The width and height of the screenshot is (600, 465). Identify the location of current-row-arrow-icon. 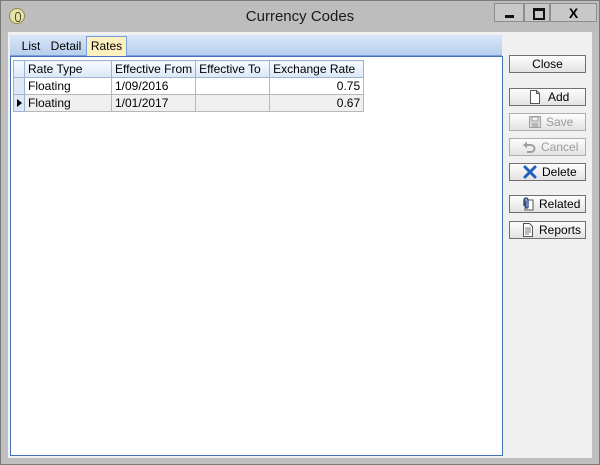
(19, 103).